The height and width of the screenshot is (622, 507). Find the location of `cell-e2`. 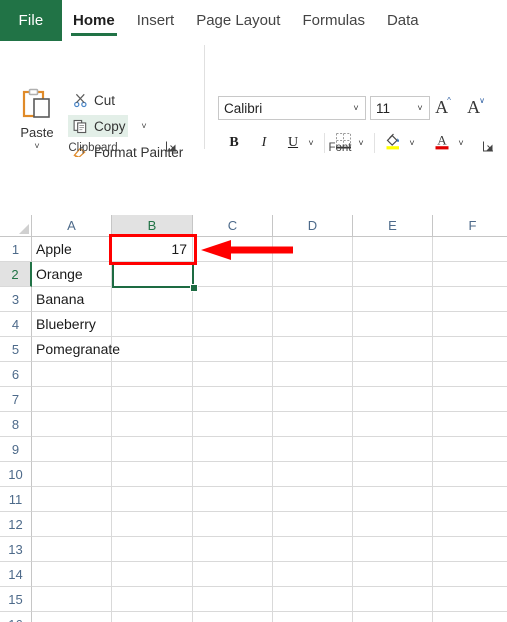

cell-e2 is located at coordinates (393, 274).